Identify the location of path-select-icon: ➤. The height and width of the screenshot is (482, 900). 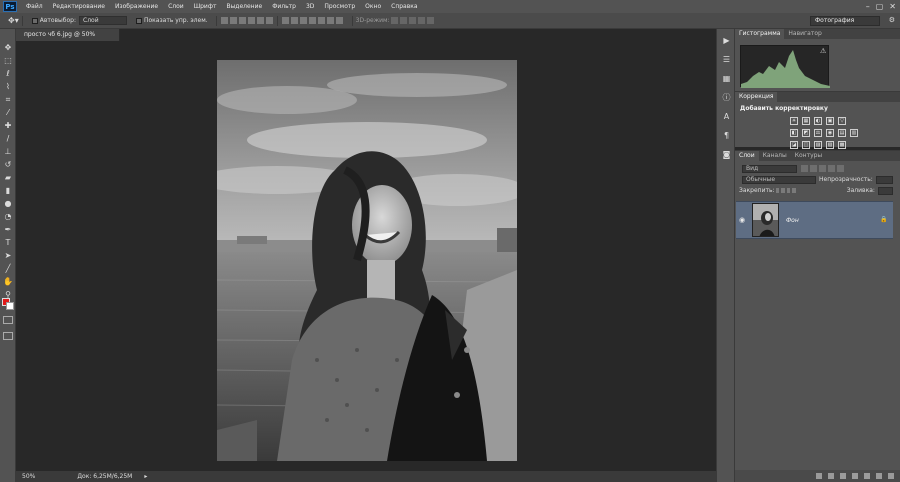
(8, 255).